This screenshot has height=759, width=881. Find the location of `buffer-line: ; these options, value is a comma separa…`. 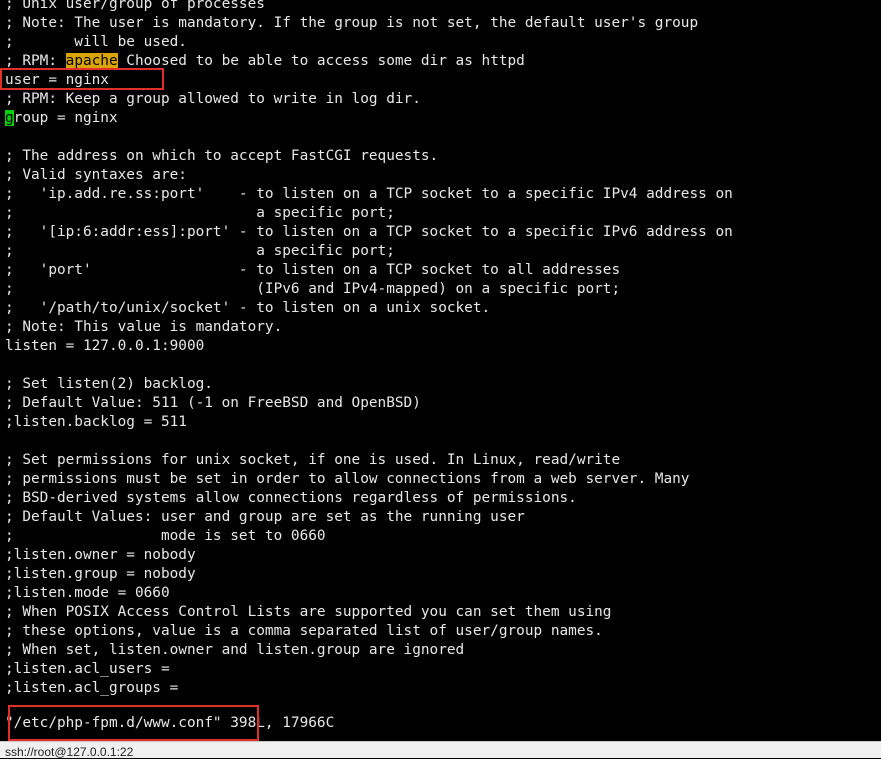

buffer-line: ; these options, value is a comma separa… is located at coordinates (304, 631).